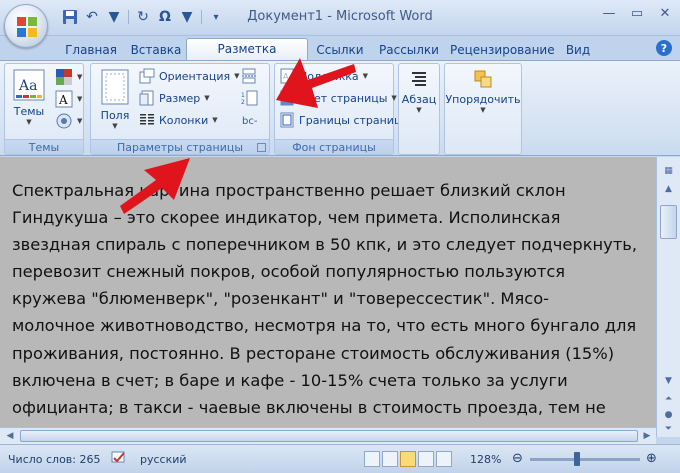  Describe the element at coordinates (409, 50) in the screenshot. I see `tab-mailings: Рассылки` at that location.